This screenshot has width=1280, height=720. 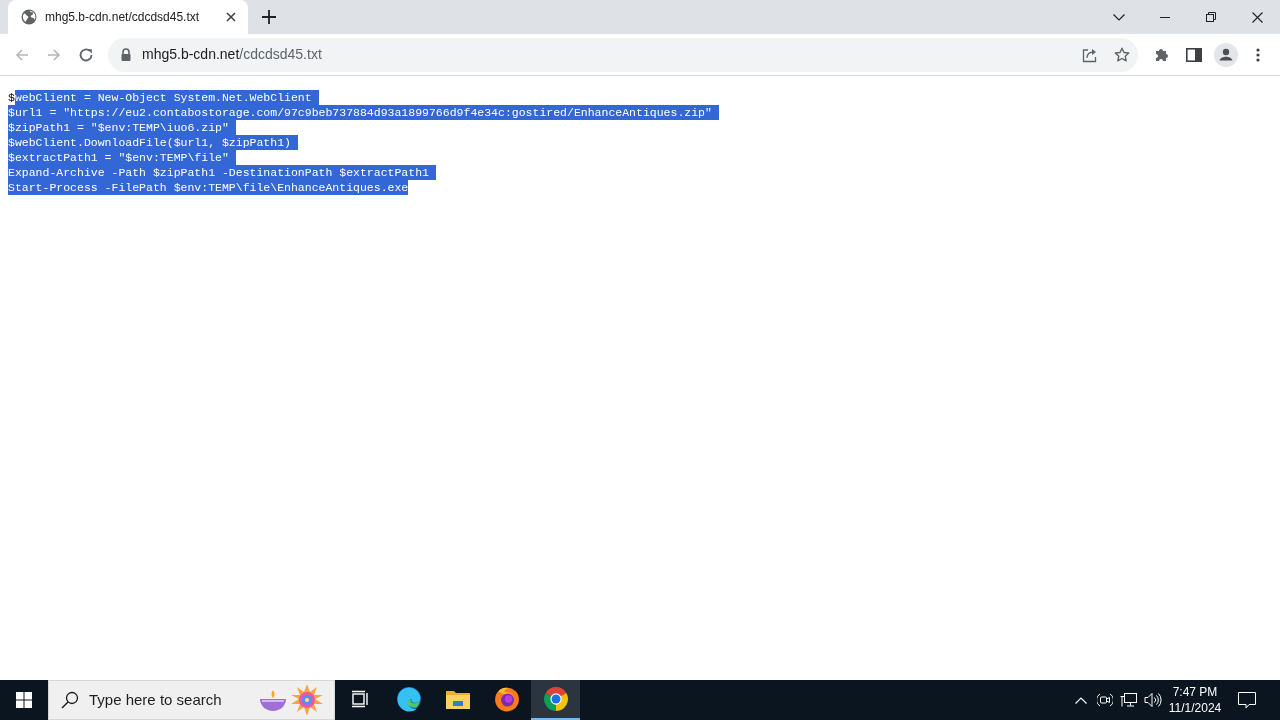 What do you see at coordinates (1194, 54) in the screenshot?
I see `side-panel-icon` at bounding box center [1194, 54].